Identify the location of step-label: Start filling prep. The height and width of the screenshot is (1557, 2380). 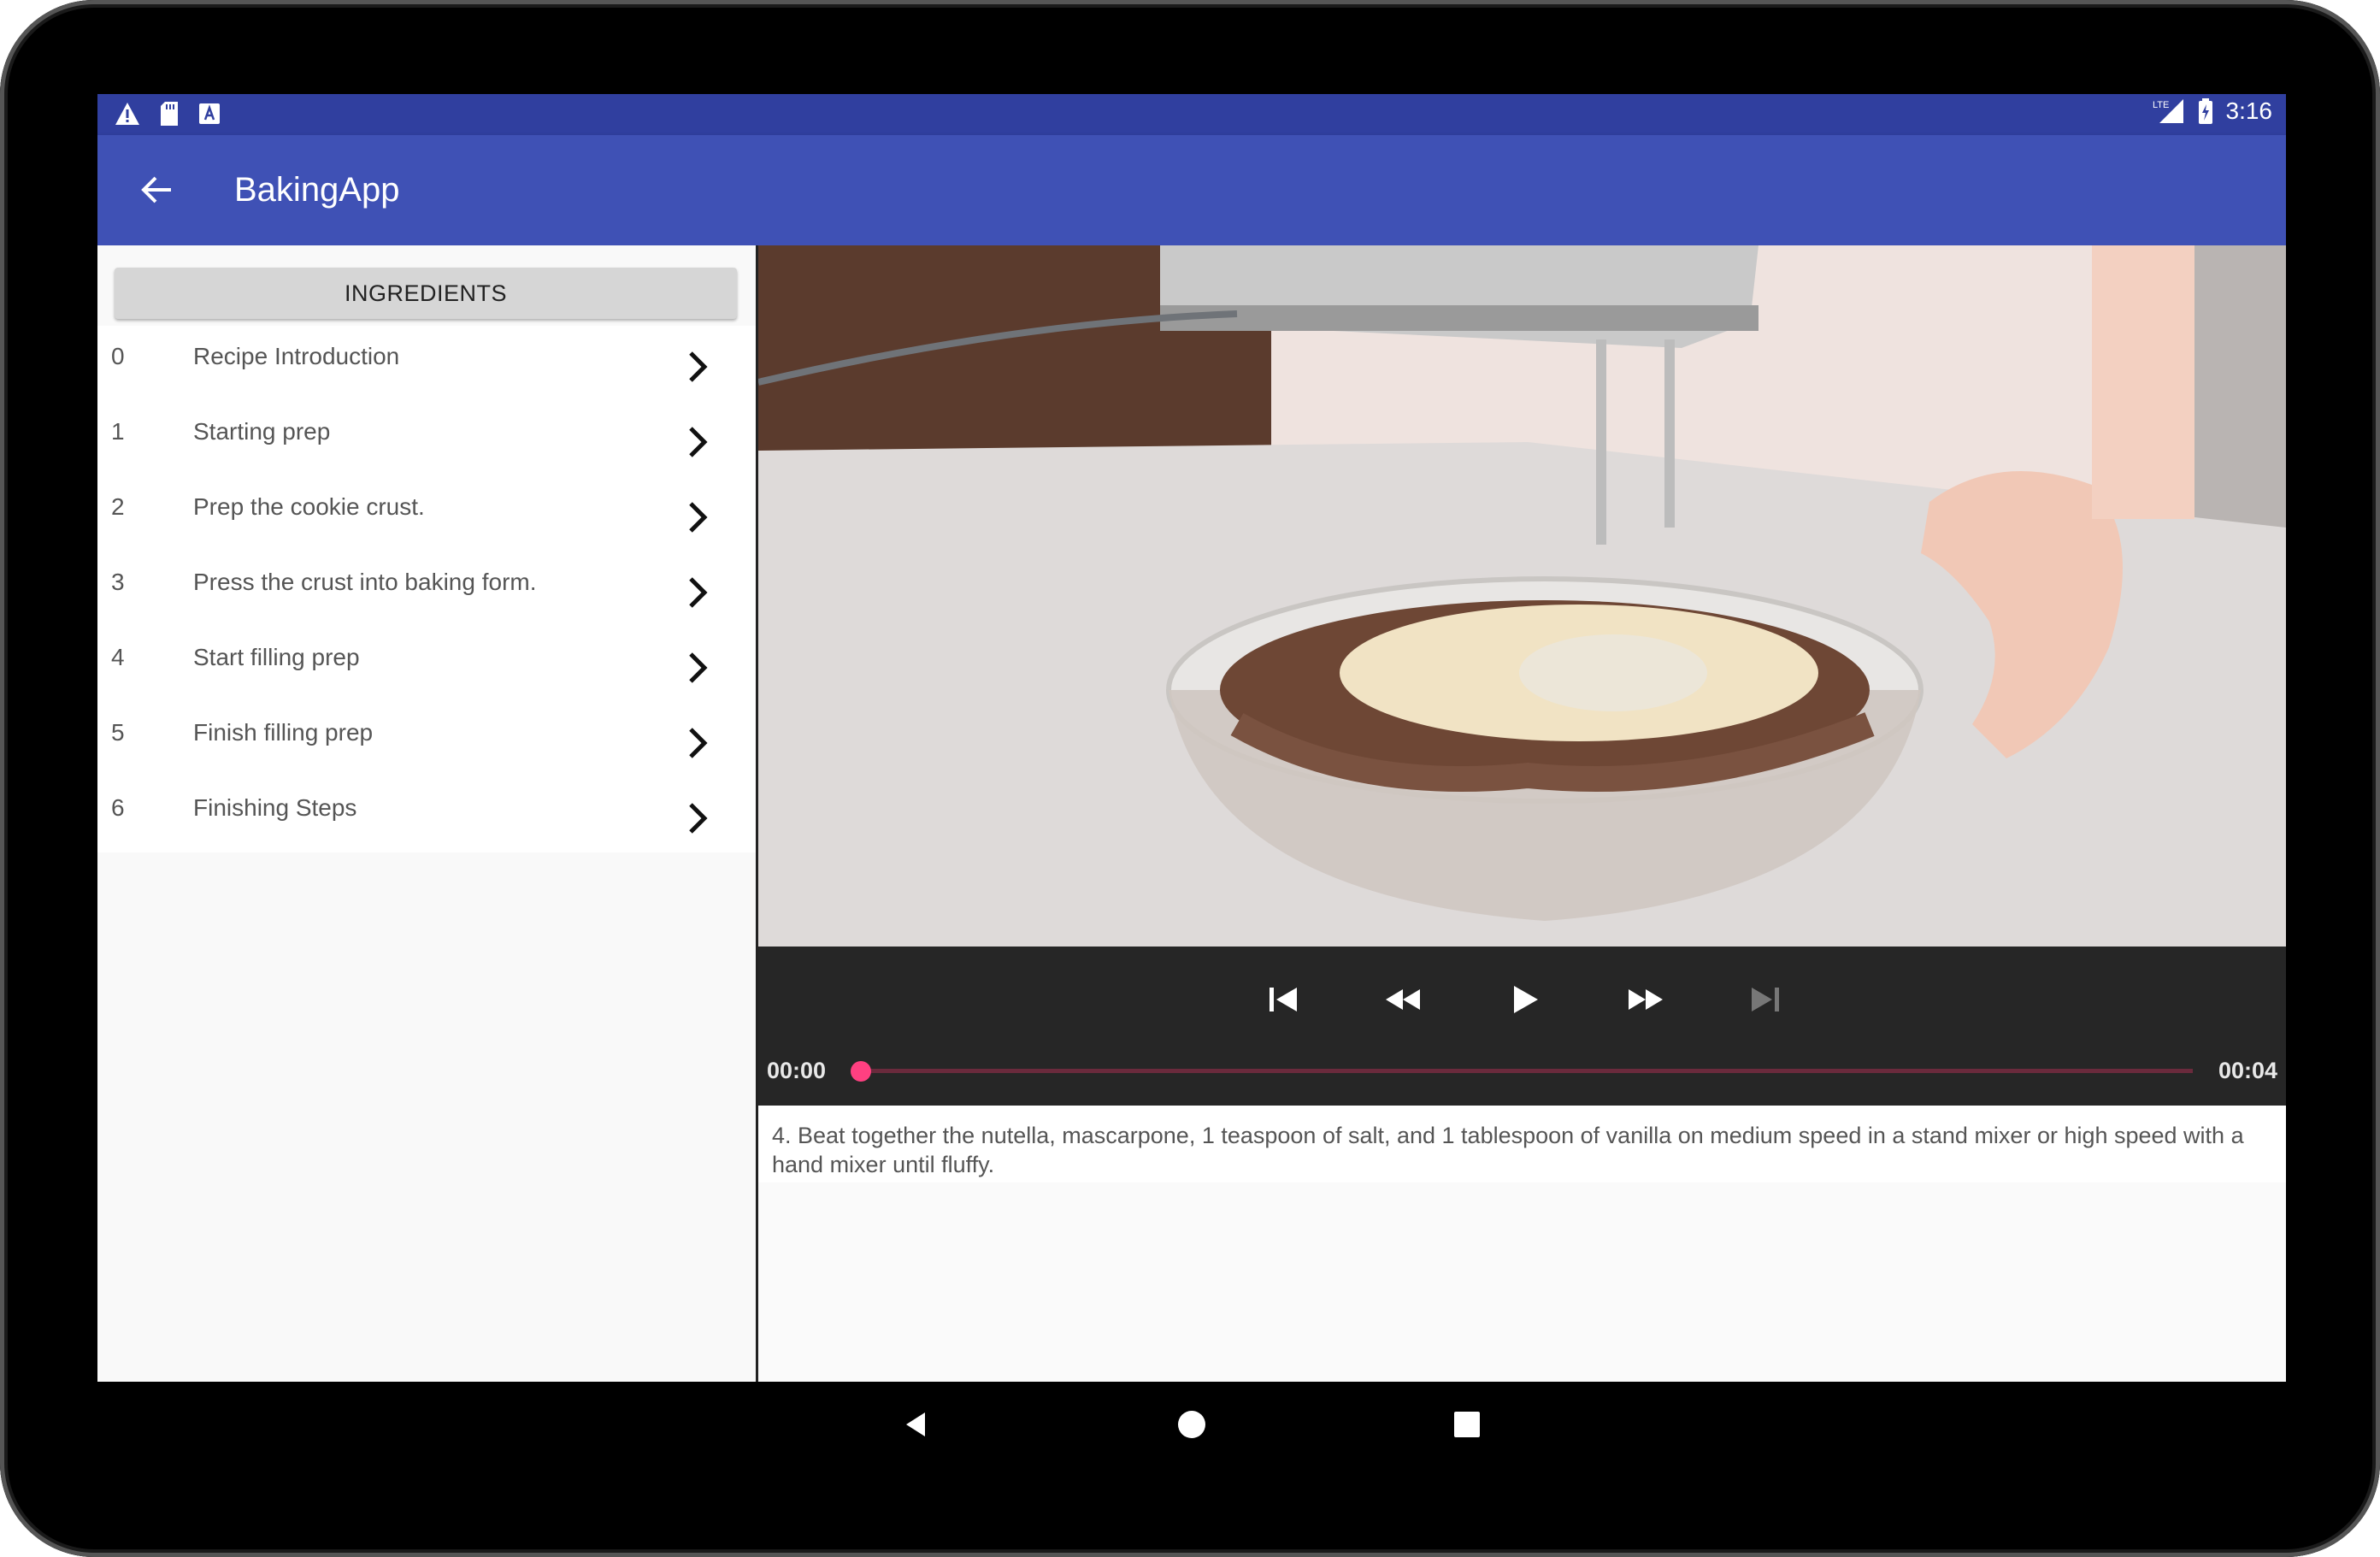
(276, 657).